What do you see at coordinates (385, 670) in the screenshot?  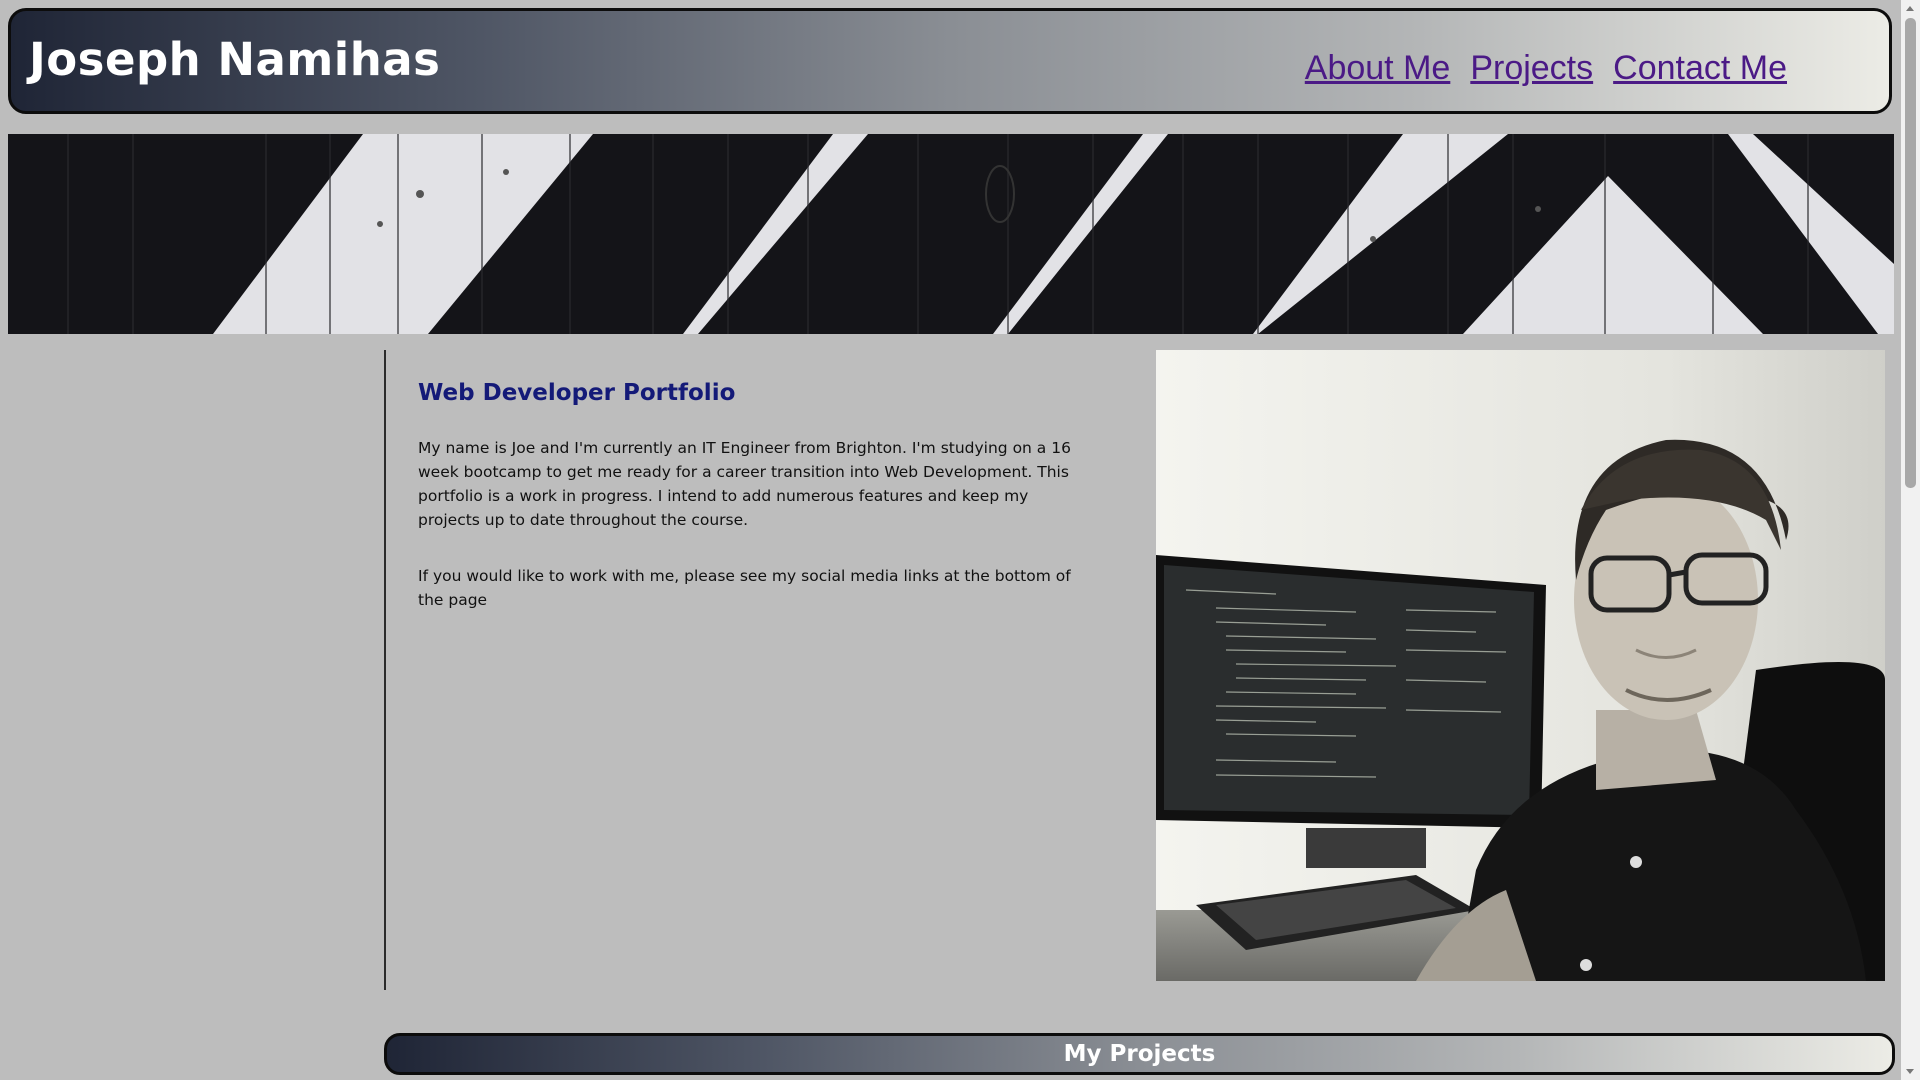 I see `content-divider` at bounding box center [385, 670].